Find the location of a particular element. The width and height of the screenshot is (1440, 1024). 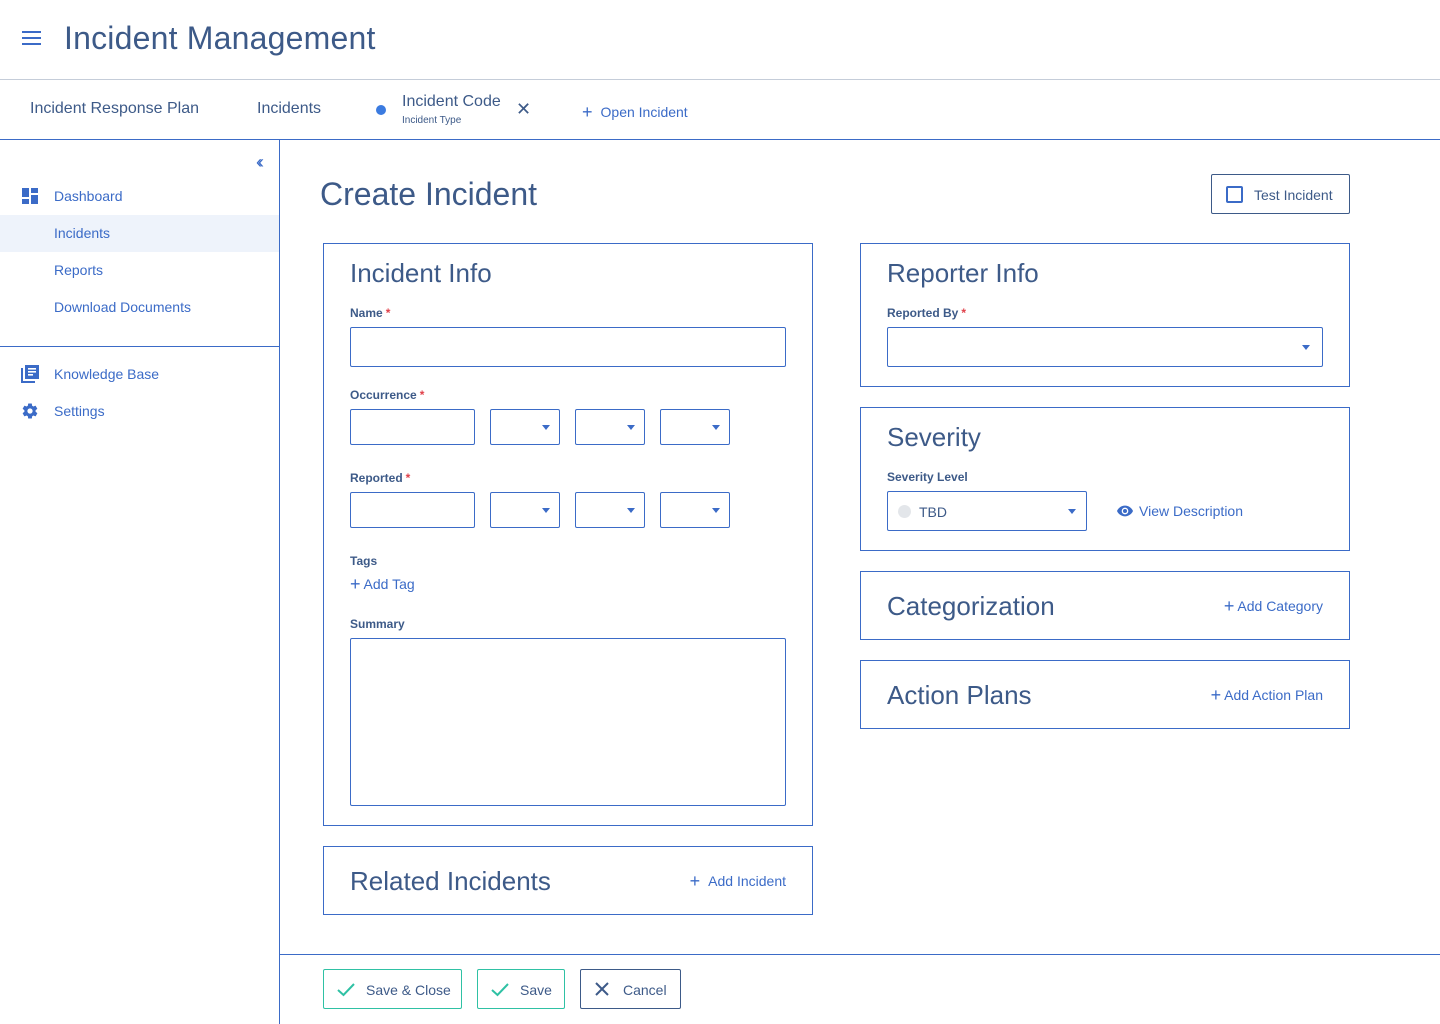

card-title: Reporter Info is located at coordinates (963, 273).